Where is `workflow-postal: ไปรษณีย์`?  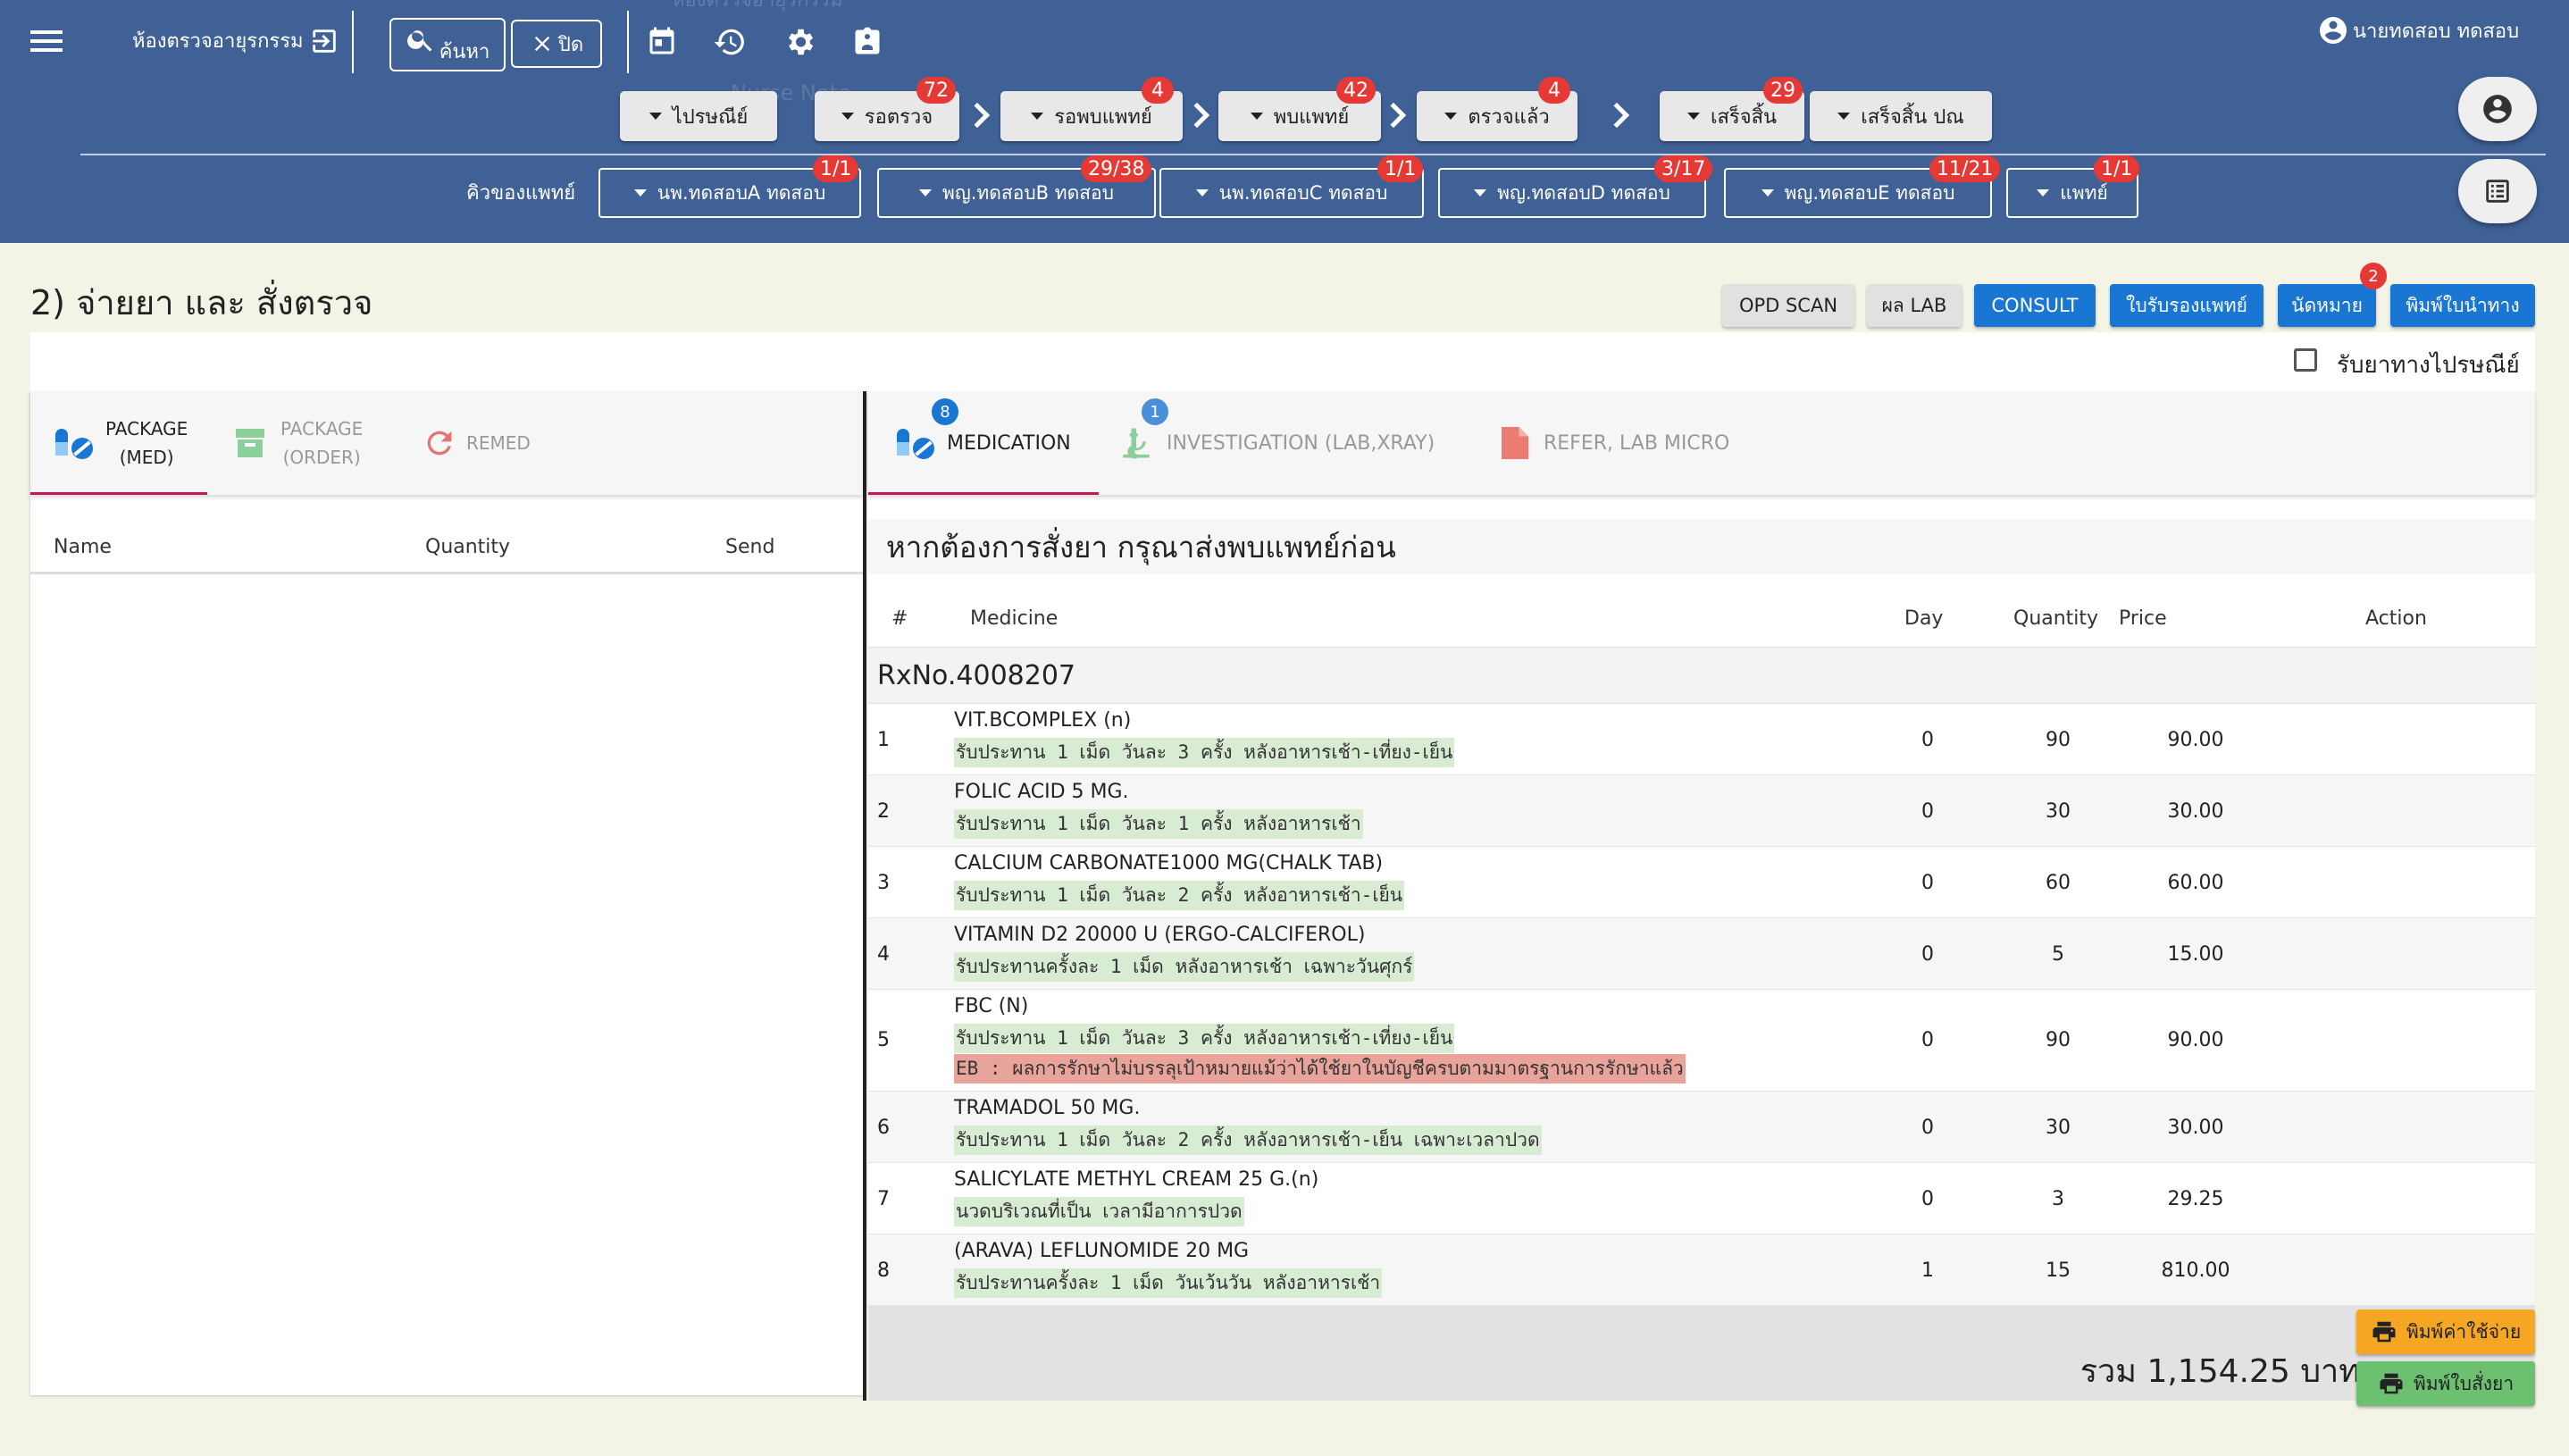 workflow-postal: ไปรษณีย์ is located at coordinates (698, 116).